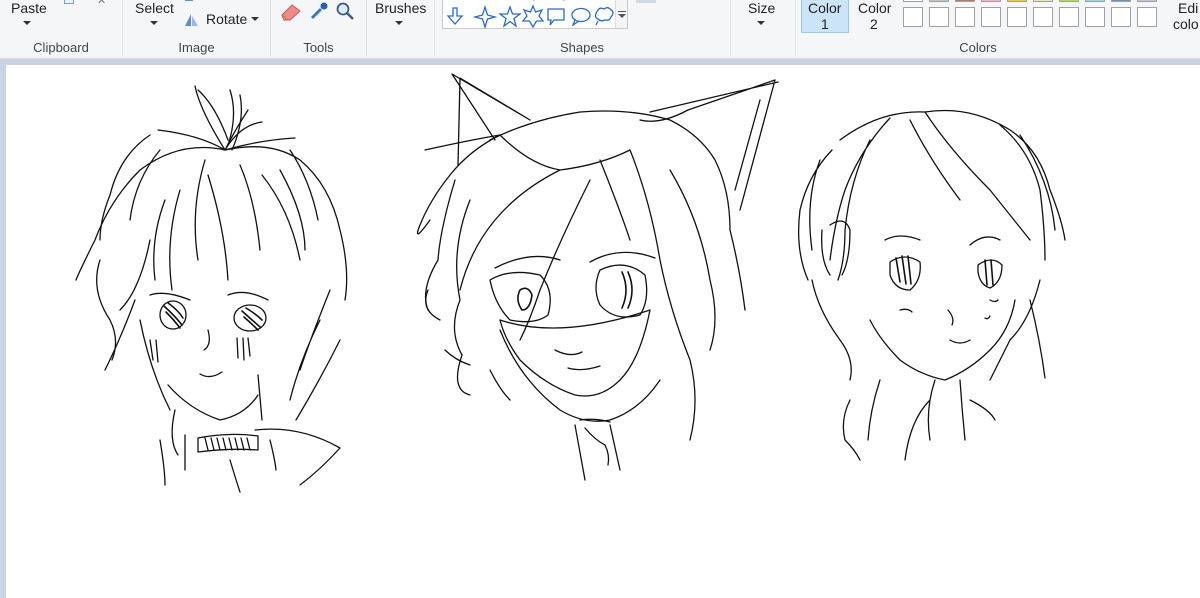  Describe the element at coordinates (582, 47) in the screenshot. I see `shapes-group-label: Shapes` at that location.